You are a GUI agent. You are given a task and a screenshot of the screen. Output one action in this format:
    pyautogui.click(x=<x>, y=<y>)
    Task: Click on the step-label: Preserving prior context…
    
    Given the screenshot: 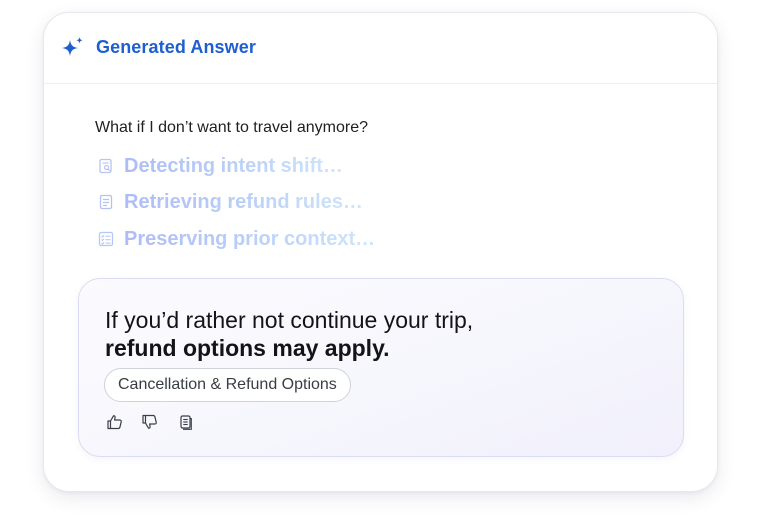 What is the action you would take?
    pyautogui.click(x=250, y=238)
    